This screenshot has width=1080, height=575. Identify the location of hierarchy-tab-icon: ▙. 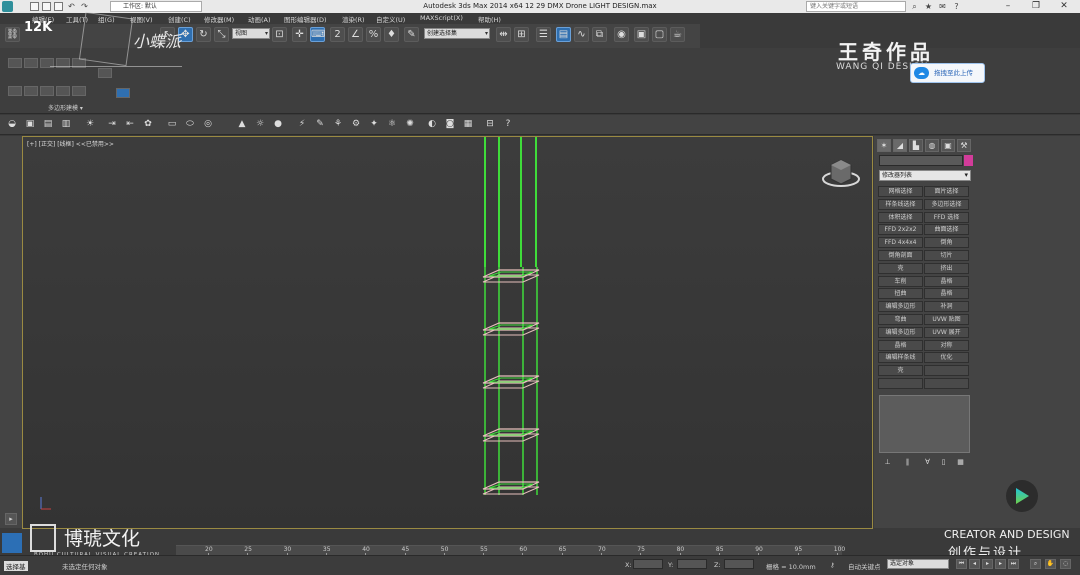
(916, 145).